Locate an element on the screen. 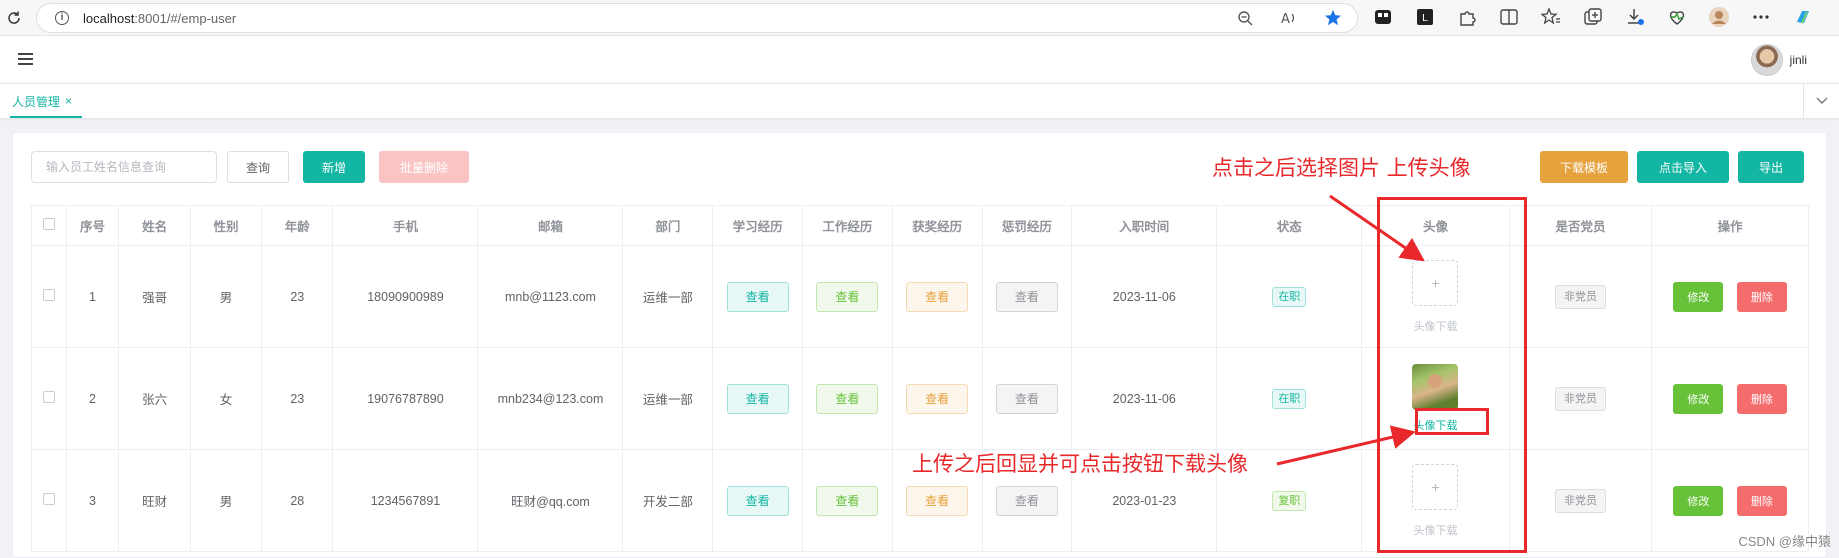 The image size is (1839, 558). column-header: 序号 is located at coordinates (92, 225).